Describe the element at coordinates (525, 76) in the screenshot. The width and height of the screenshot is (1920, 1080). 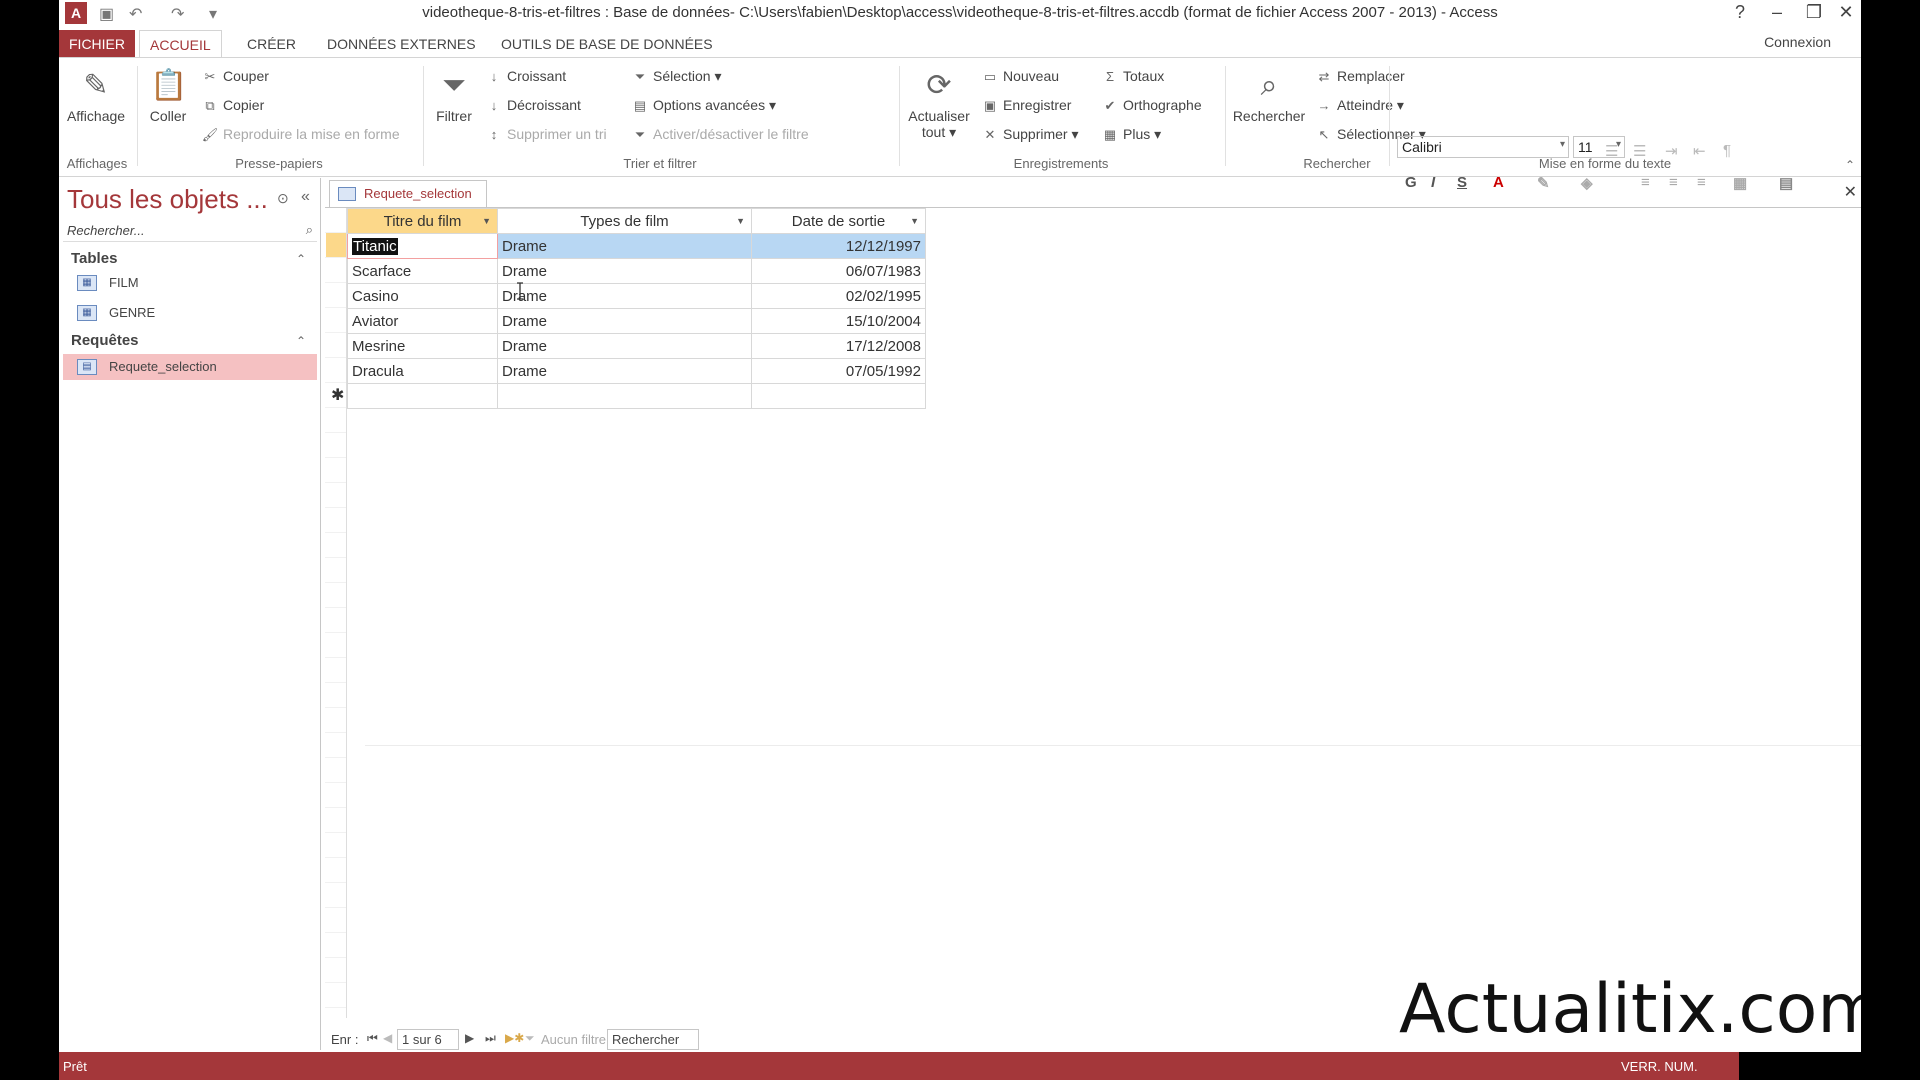
I see `sort-asc-button: ↓ Croissant` at that location.